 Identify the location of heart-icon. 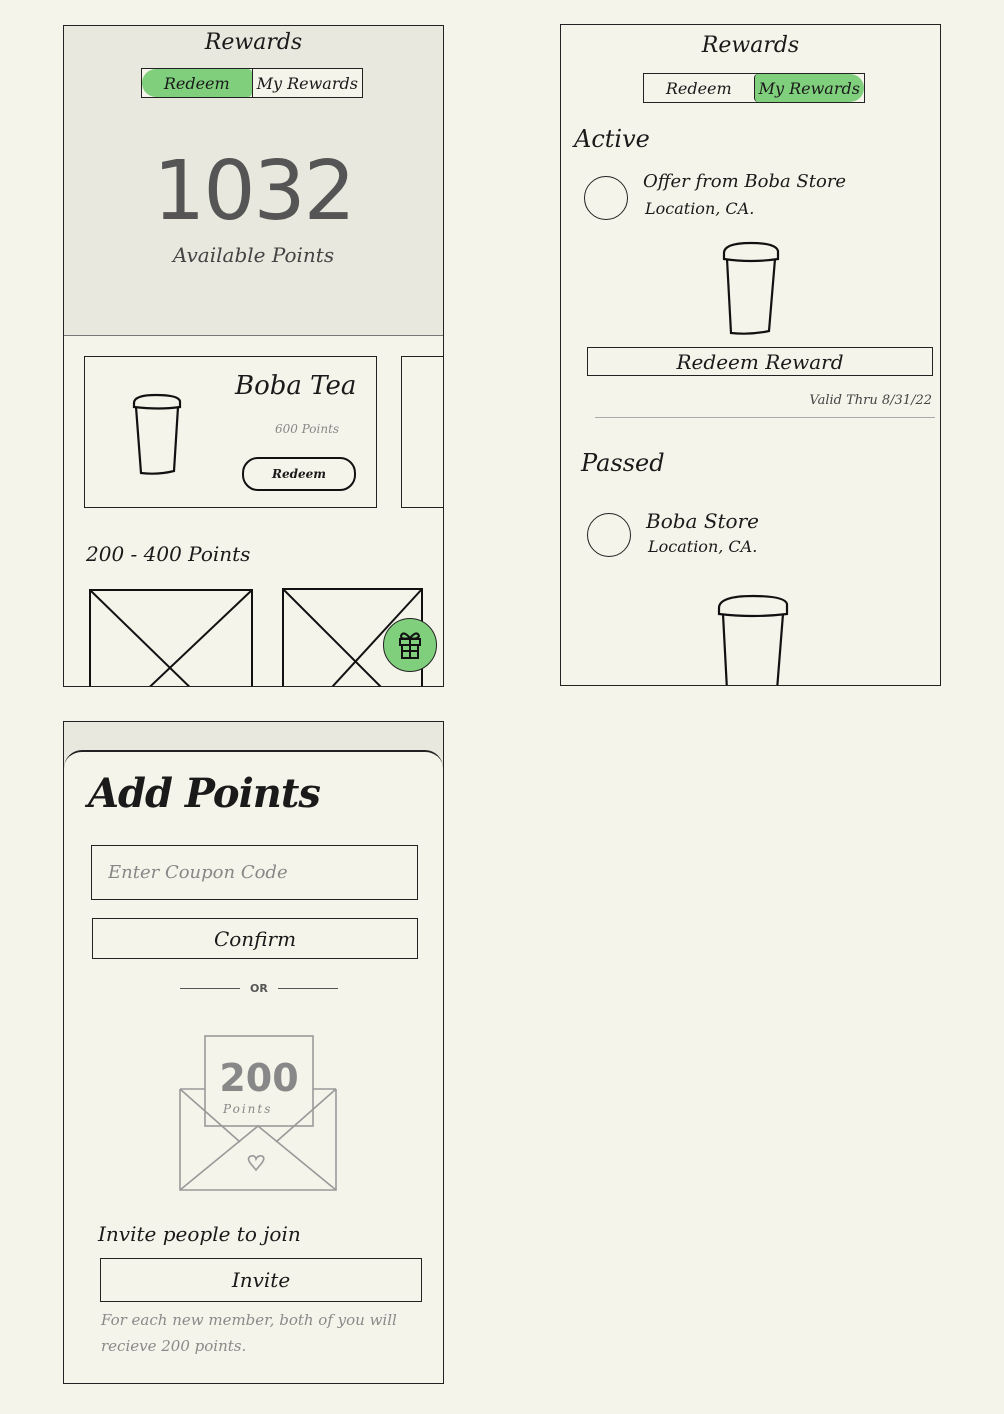
(256, 1163).